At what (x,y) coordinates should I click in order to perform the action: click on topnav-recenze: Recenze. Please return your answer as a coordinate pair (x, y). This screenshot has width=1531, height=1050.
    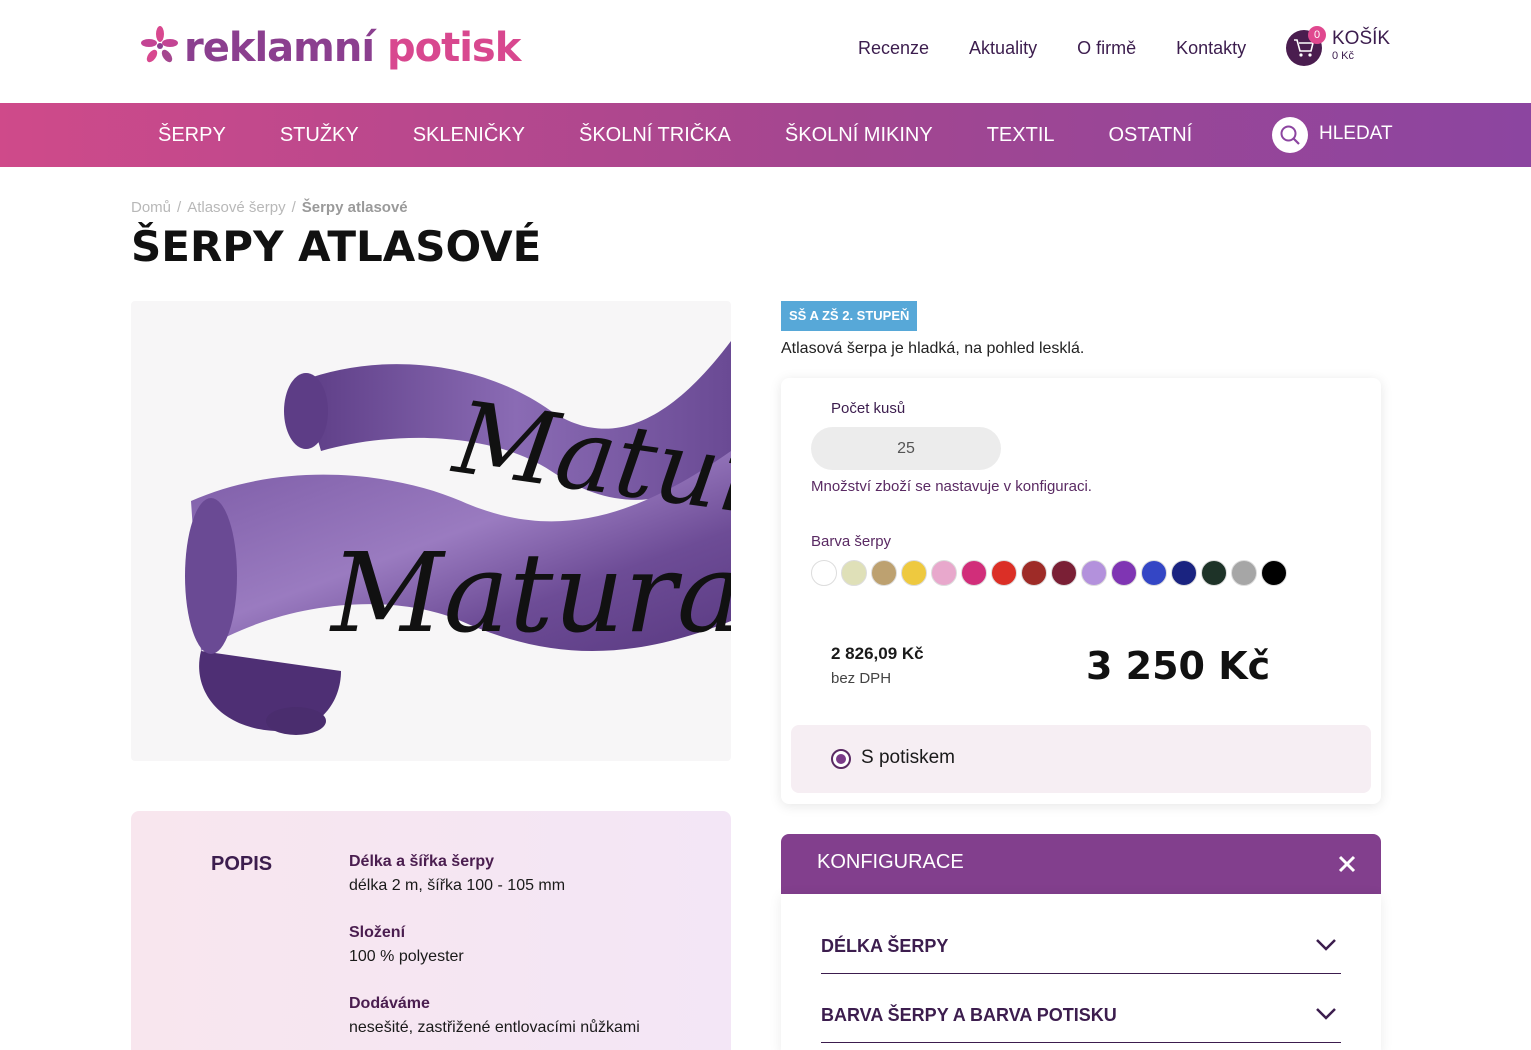
    Looking at the image, I should click on (893, 48).